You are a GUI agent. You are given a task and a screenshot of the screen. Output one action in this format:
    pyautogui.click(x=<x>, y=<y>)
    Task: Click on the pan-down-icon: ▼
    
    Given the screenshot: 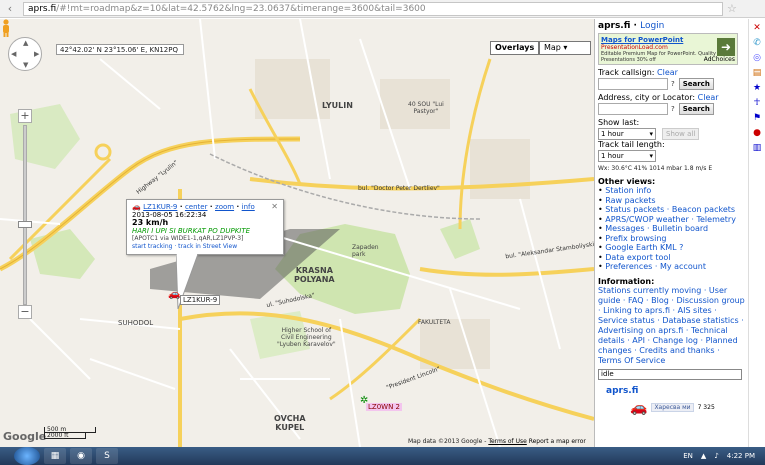 What is the action you would take?
    pyautogui.click(x=25, y=65)
    